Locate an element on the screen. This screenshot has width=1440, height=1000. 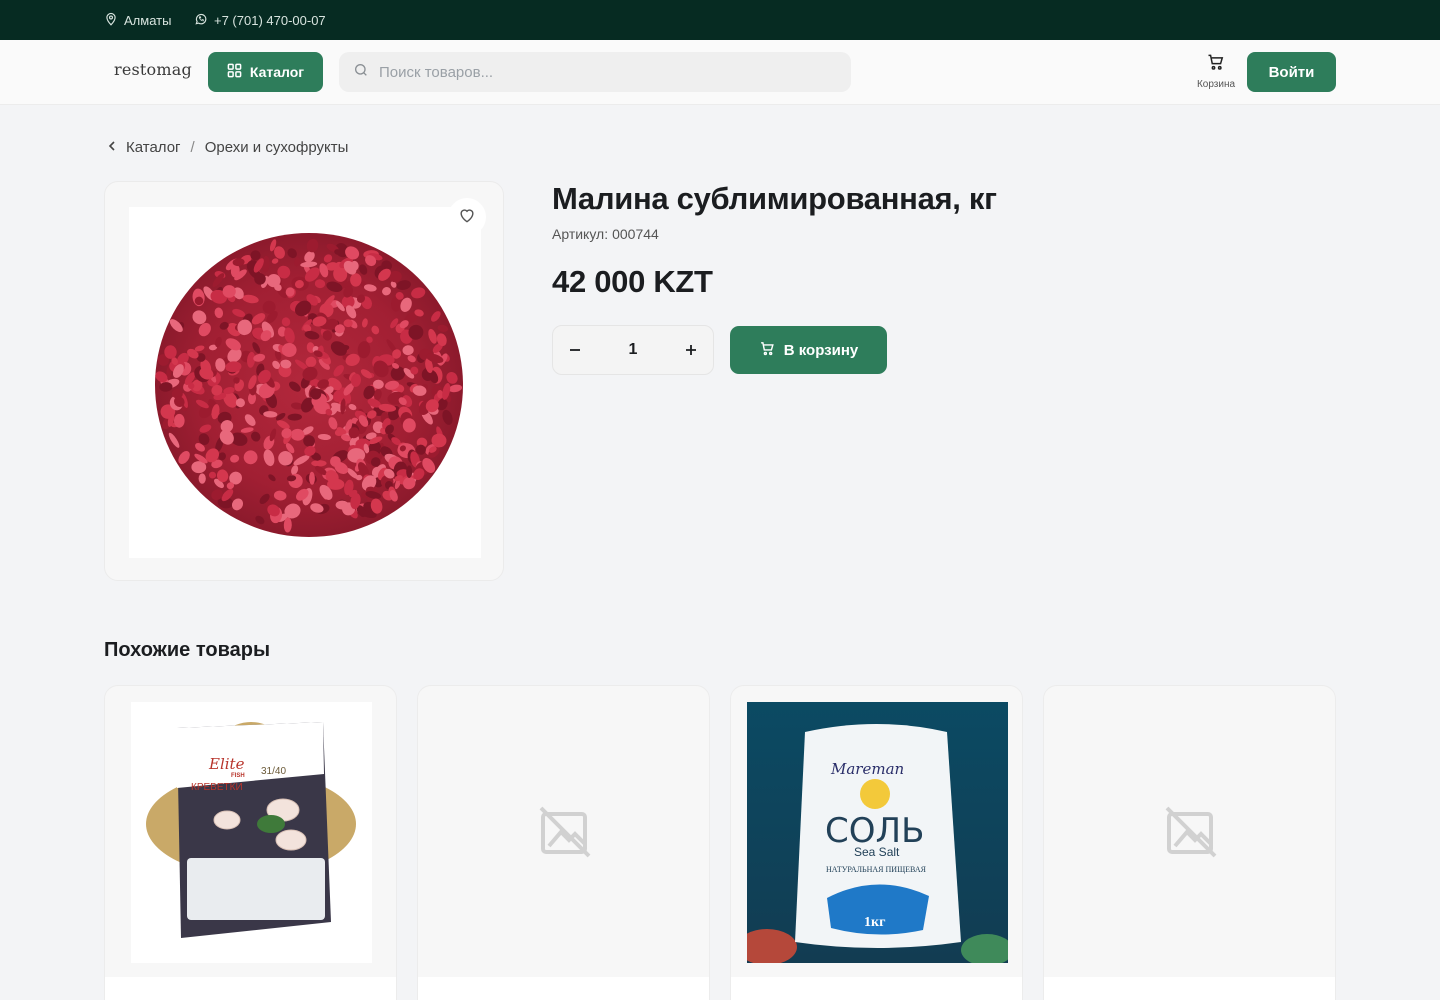
similar-product-card: Elite FISH 31/40 КРЕВЕТКИ is located at coordinates (250, 842).